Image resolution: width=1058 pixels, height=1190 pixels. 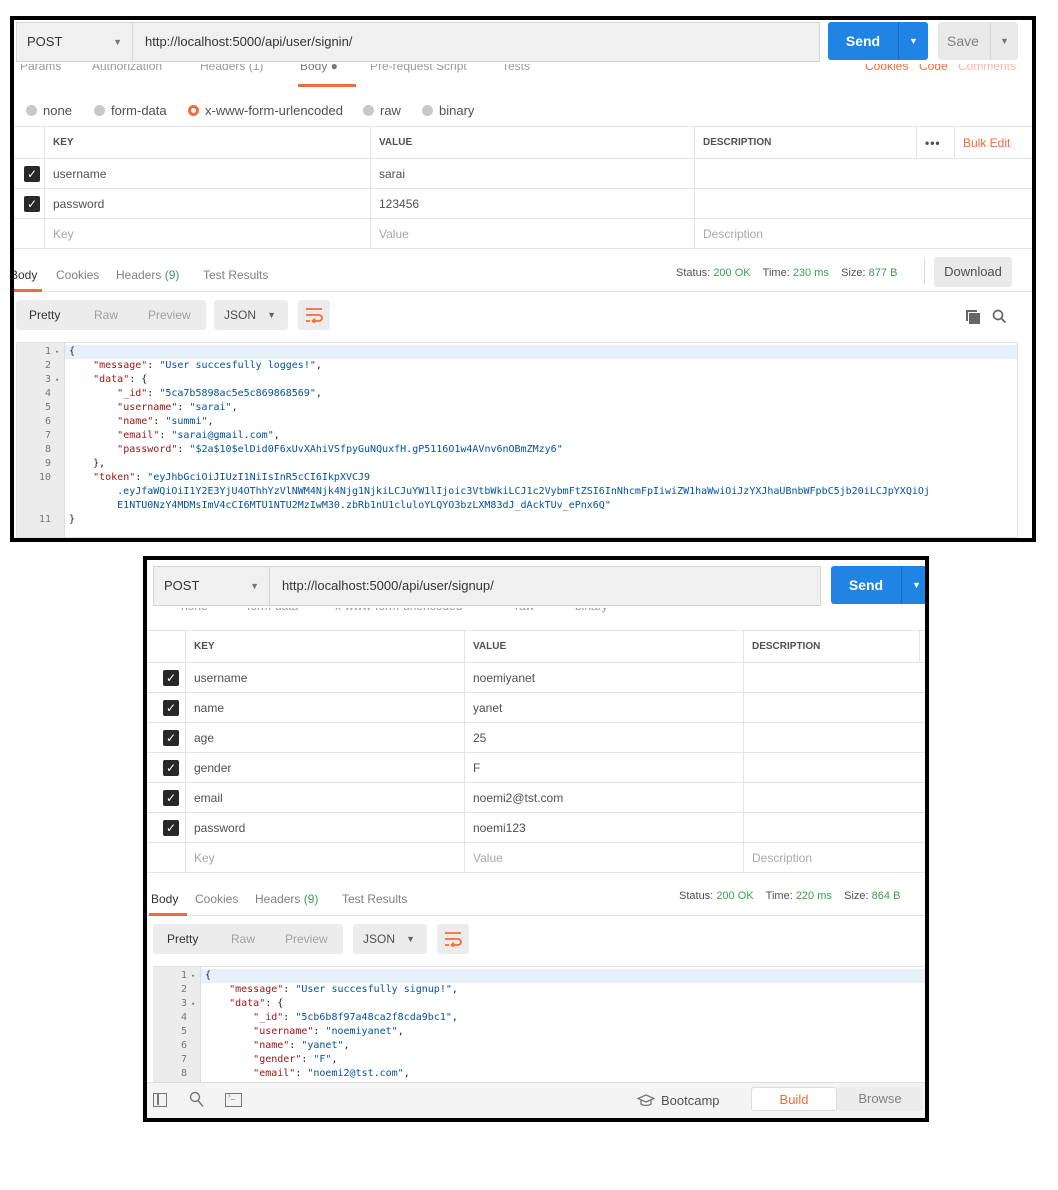 I want to click on more-options-icon: •••, so click(x=935, y=142).